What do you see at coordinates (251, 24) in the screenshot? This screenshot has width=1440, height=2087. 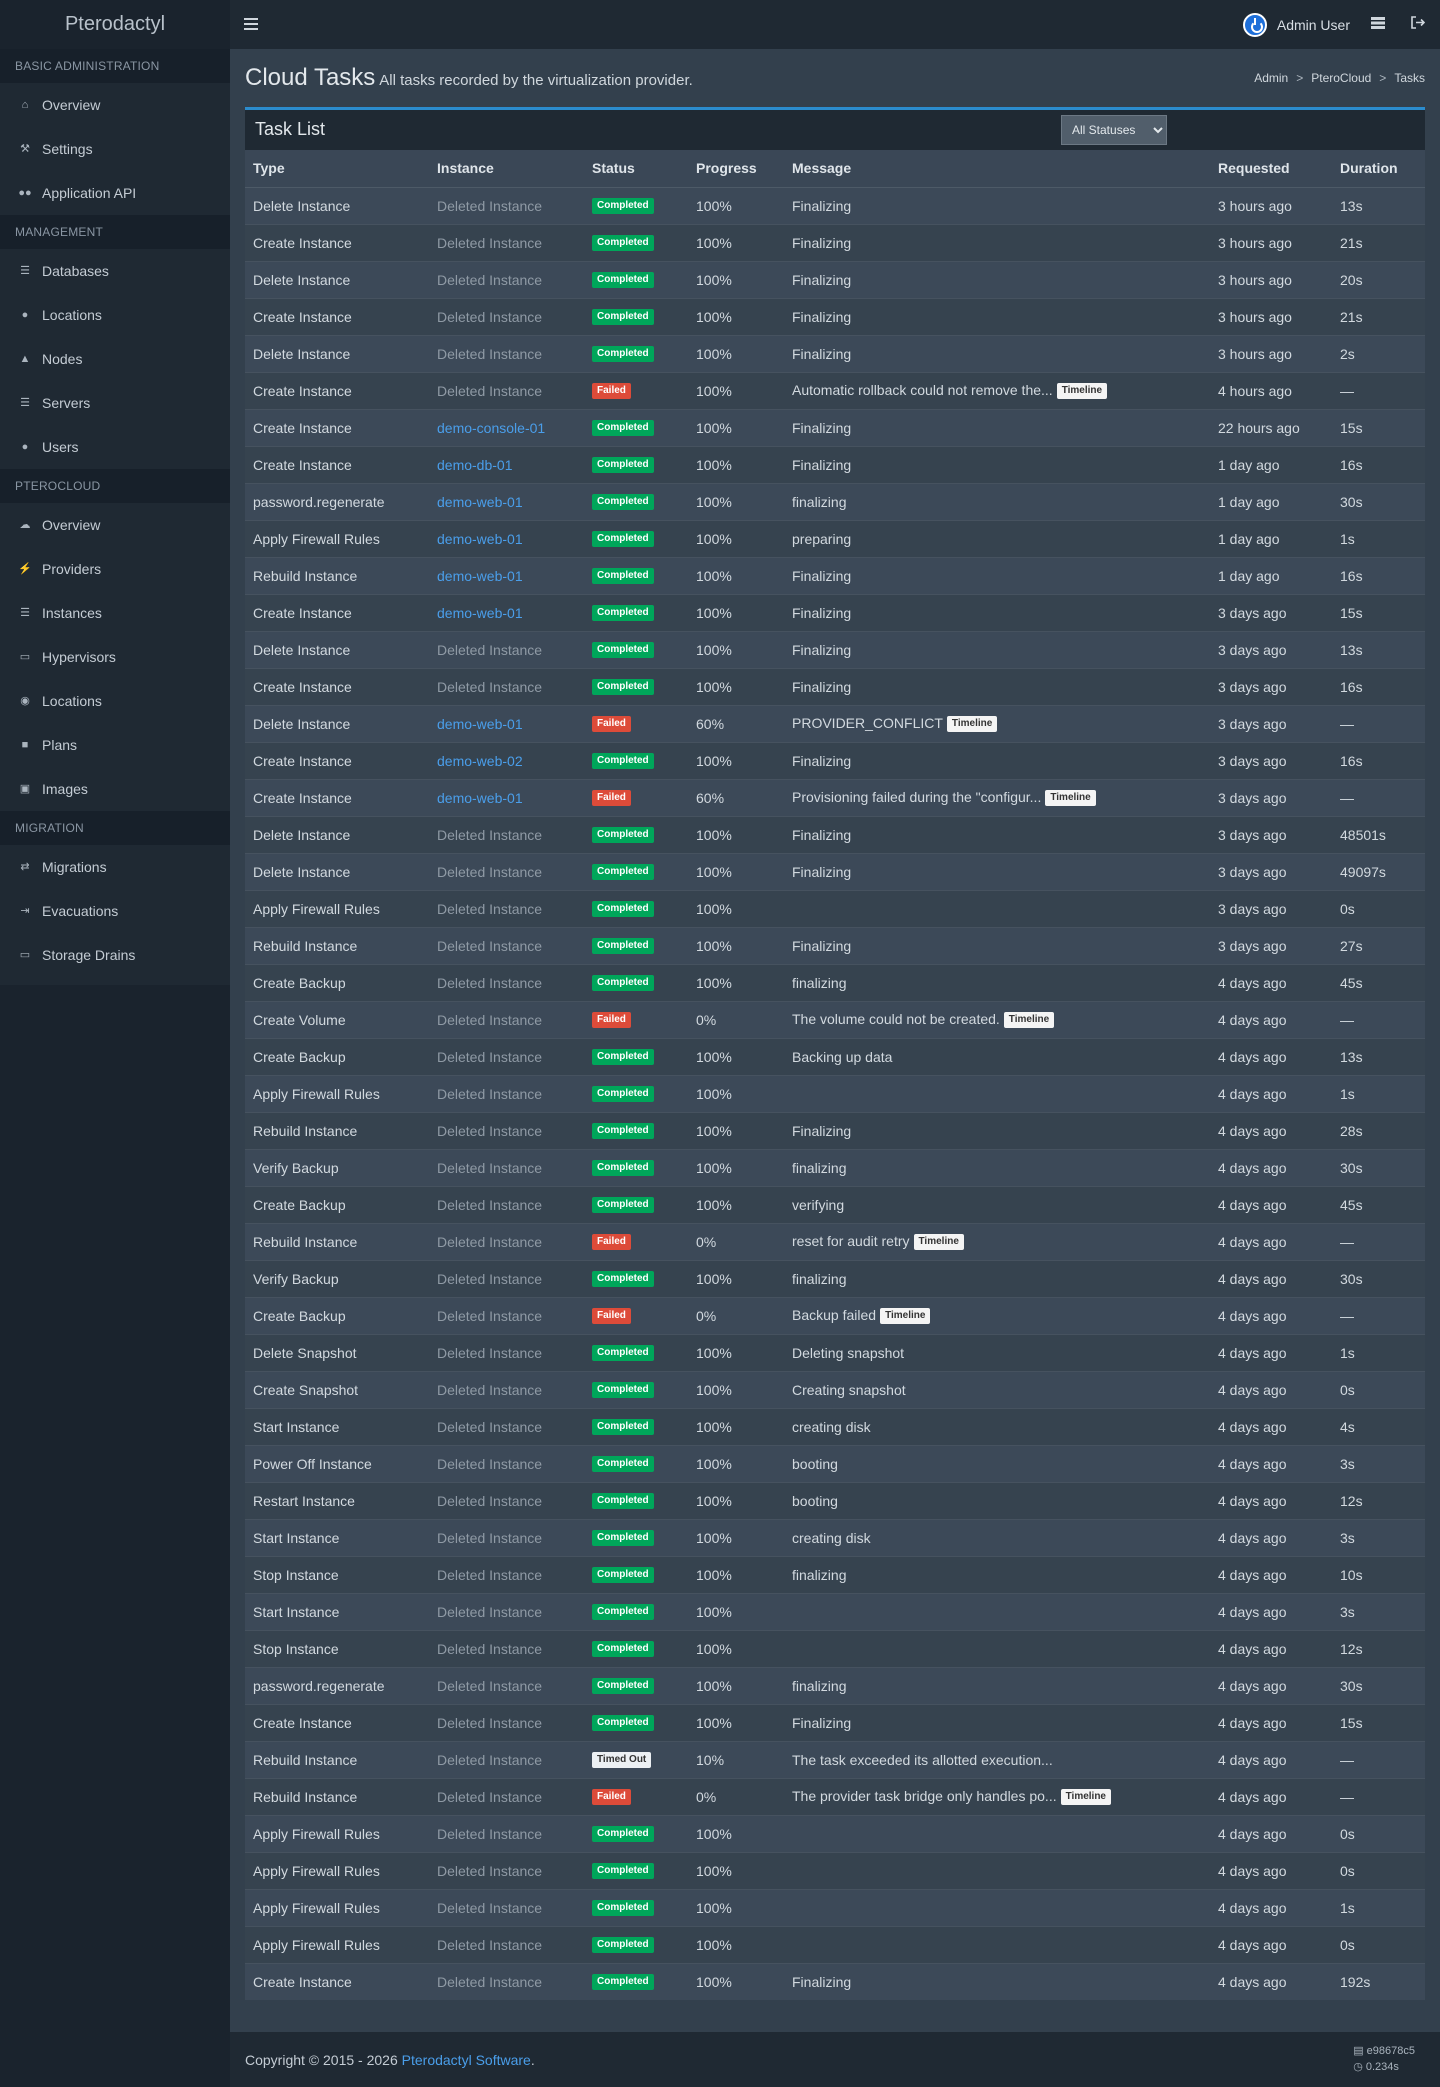 I see `menu-icon` at bounding box center [251, 24].